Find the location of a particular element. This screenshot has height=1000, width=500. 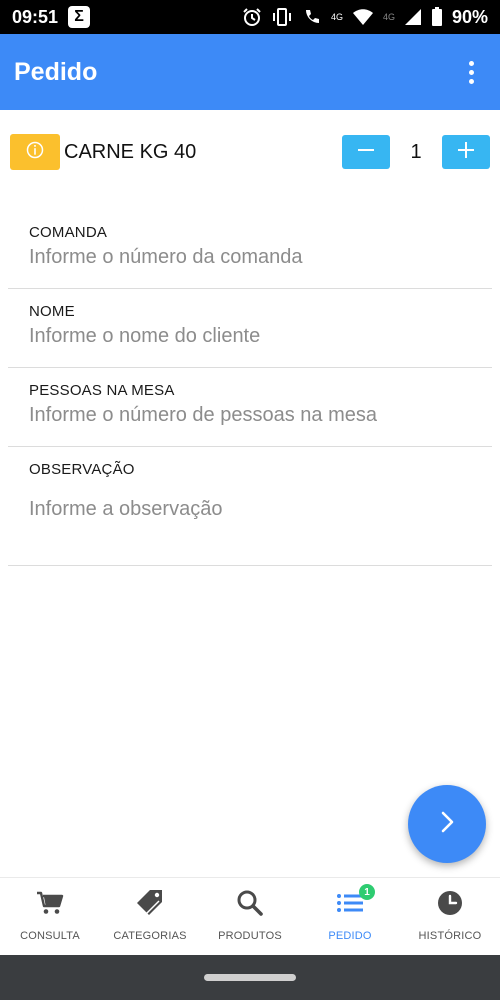

pessoas-label: PESSOAS NA MESA is located at coordinates (102, 390).